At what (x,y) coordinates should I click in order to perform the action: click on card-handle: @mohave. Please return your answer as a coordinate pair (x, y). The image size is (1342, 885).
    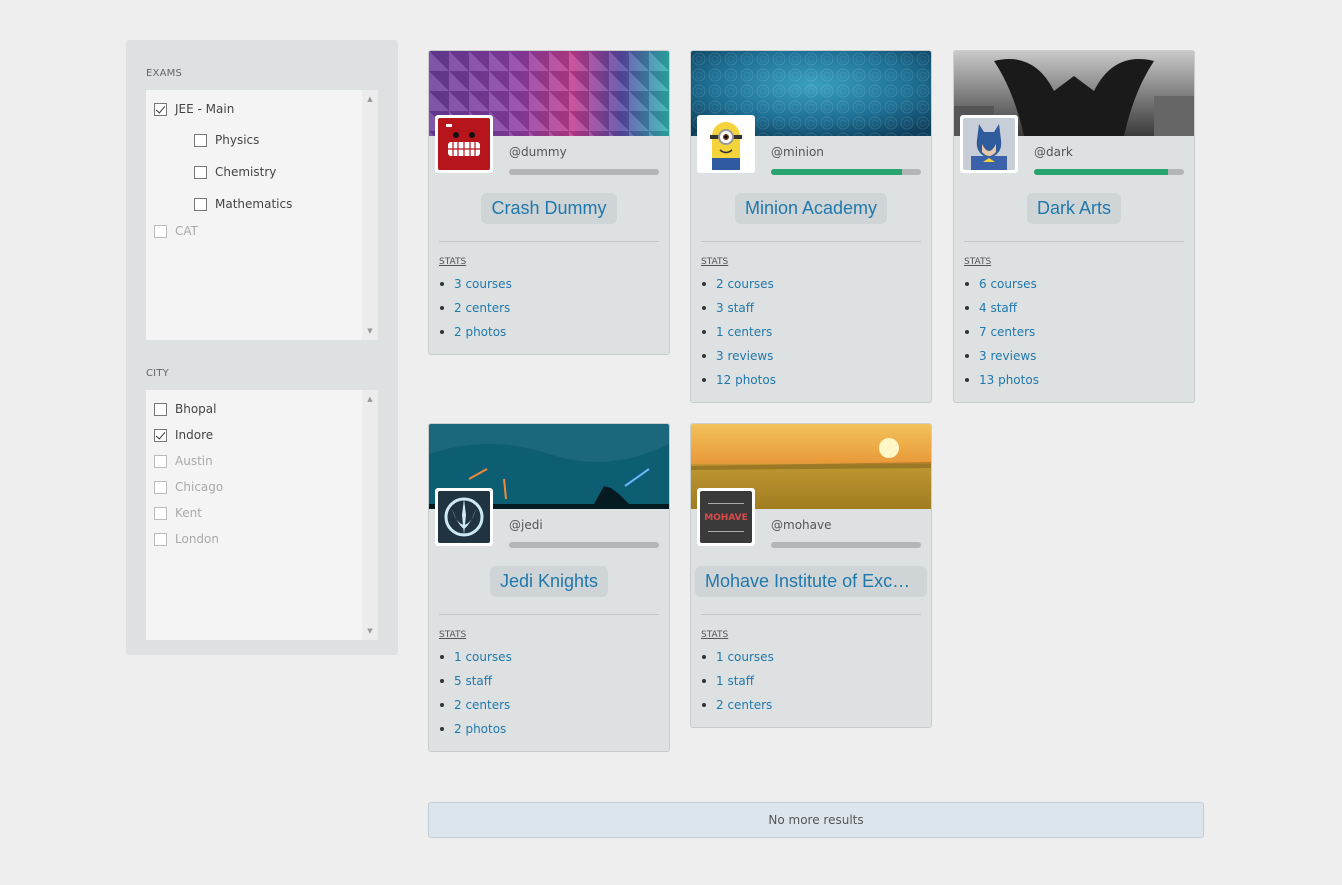
    Looking at the image, I should click on (801, 525).